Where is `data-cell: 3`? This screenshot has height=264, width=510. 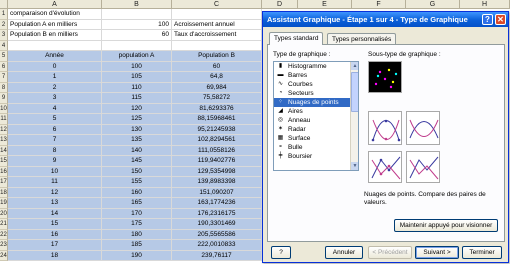
data-cell: 3 is located at coordinates (55, 98).